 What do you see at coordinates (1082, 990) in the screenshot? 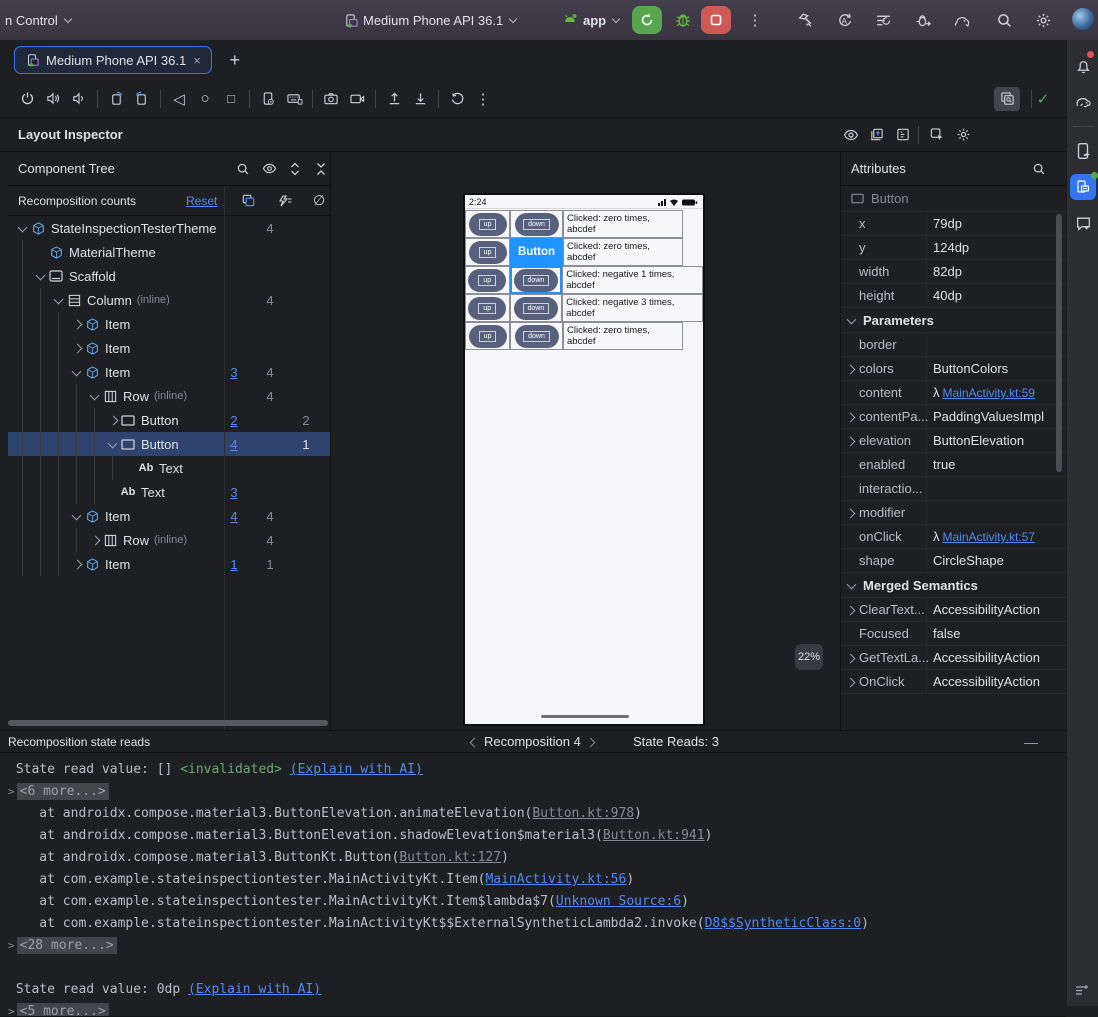
I see `console-options-button` at bounding box center [1082, 990].